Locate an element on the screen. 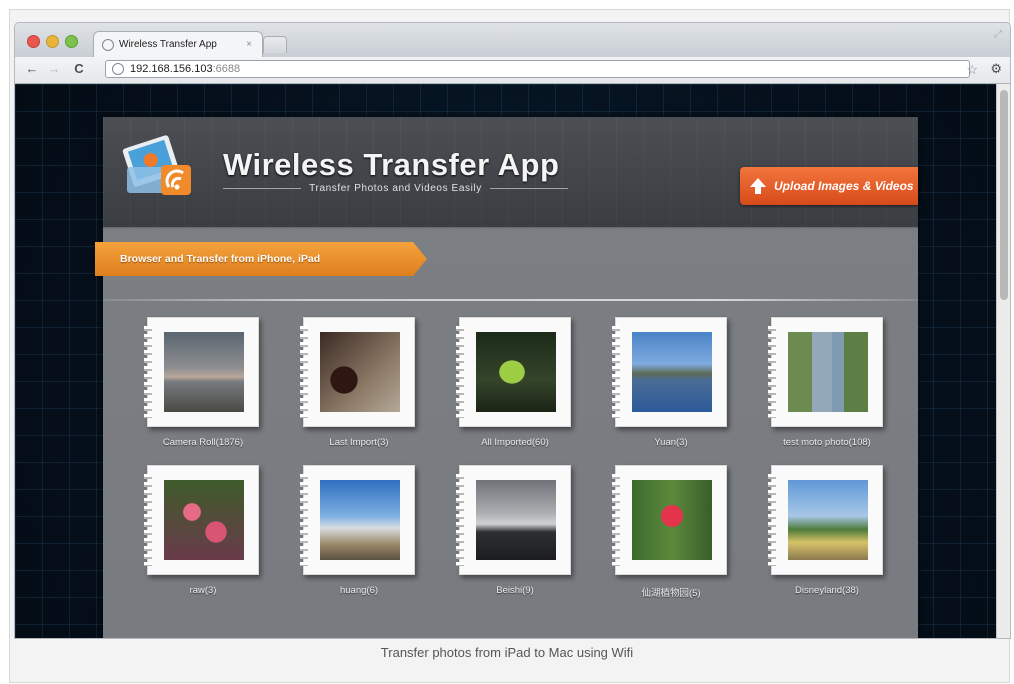 This screenshot has width=1014, height=684. upload-button: Upload Images & Videos is located at coordinates (829, 186).